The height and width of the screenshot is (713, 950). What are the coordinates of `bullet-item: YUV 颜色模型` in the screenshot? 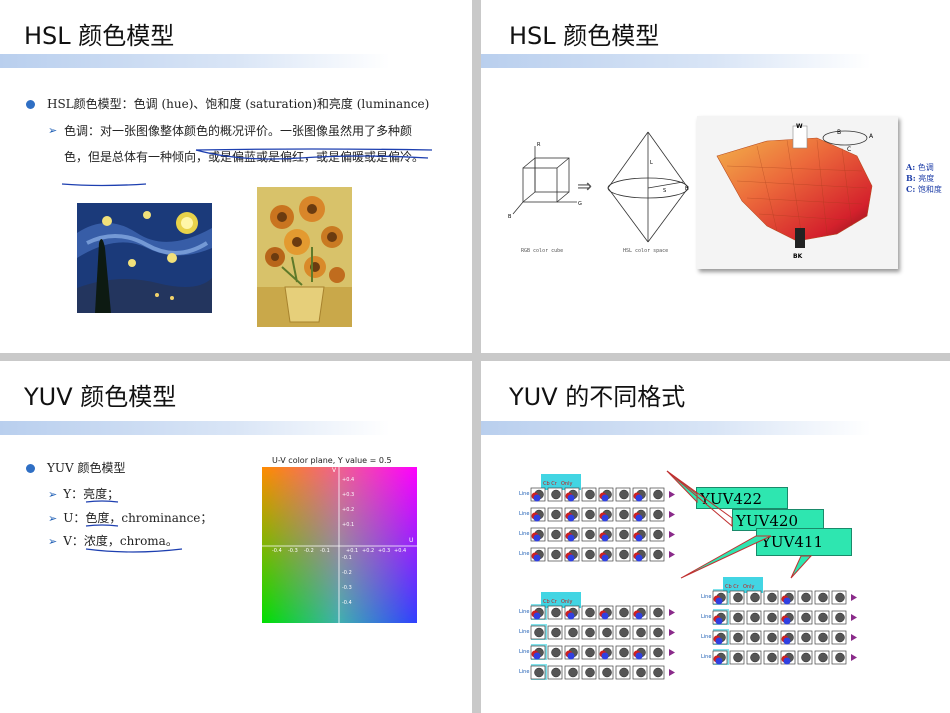 It's located at (76, 467).